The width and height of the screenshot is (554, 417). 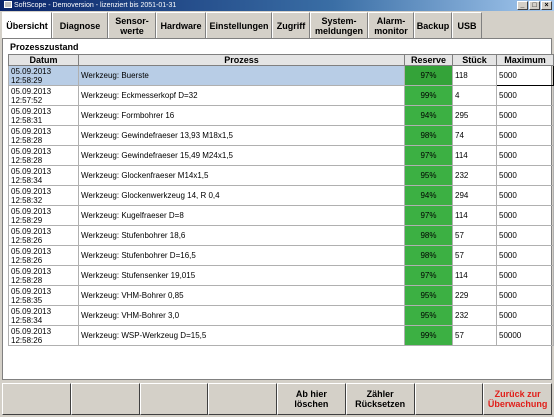 What do you see at coordinates (311, 399) in the screenshot?
I see `footer-button-abhier-loeschen: Ab hier löschen` at bounding box center [311, 399].